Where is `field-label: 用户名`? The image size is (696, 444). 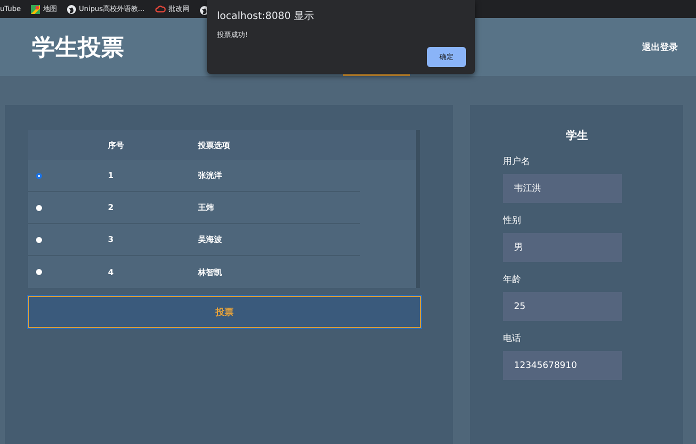
field-label: 用户名 is located at coordinates (517, 162).